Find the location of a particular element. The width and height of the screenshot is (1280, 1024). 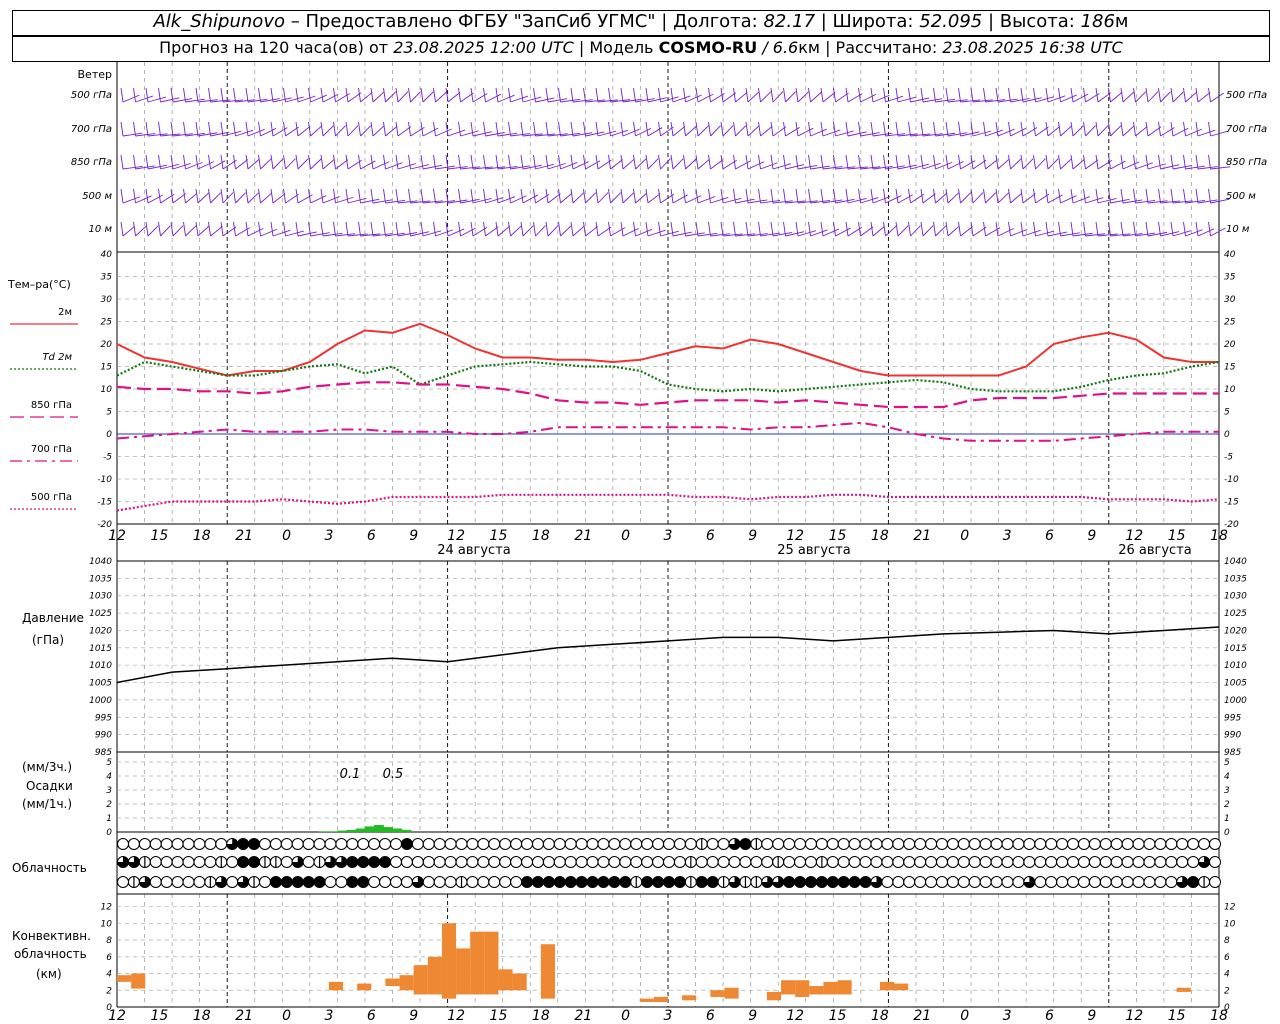

precip-tick-right: 2 is located at coordinates (1227, 805).